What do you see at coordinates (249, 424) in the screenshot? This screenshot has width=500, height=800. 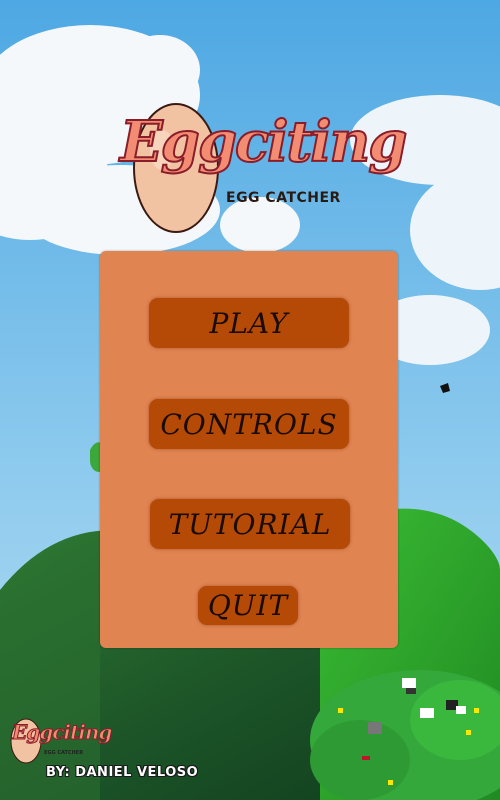 I see `controls-button: CONTROLS` at bounding box center [249, 424].